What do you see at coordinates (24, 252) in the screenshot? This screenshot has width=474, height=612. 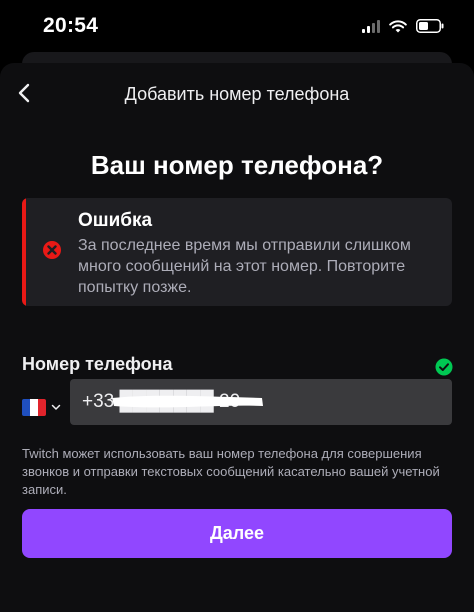 I see `error-stripe` at bounding box center [24, 252].